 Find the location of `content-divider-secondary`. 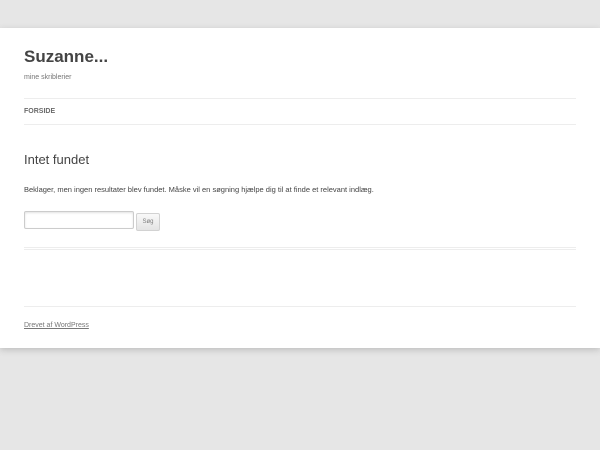

content-divider-secondary is located at coordinates (300, 249).